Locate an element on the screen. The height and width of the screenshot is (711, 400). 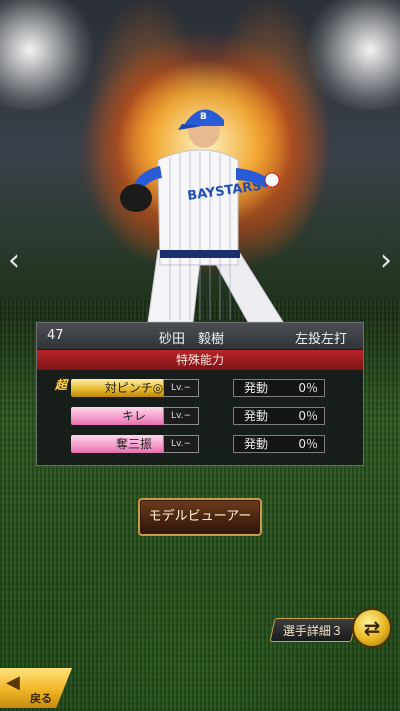
next-player-button: › is located at coordinates (386, 261).